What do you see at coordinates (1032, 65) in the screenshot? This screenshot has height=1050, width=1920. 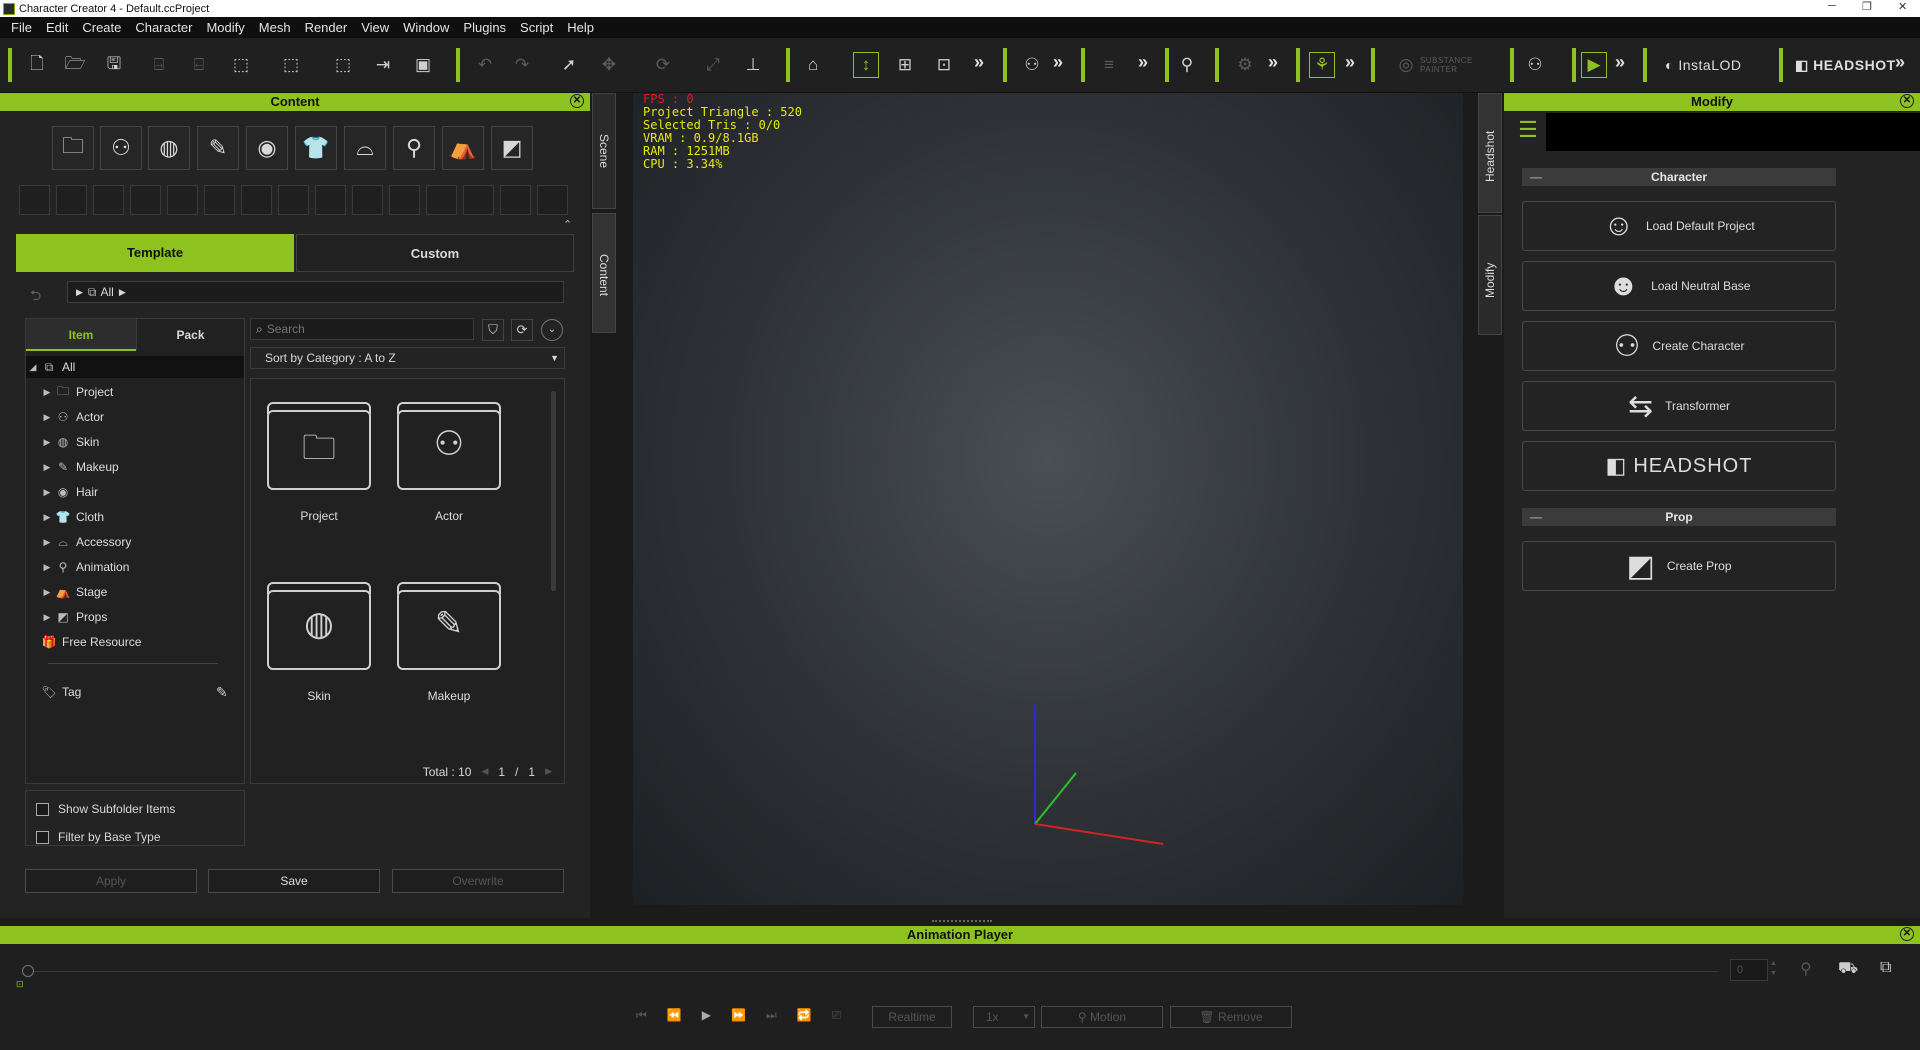 I see `scene-manager-icon: ⚇` at bounding box center [1032, 65].